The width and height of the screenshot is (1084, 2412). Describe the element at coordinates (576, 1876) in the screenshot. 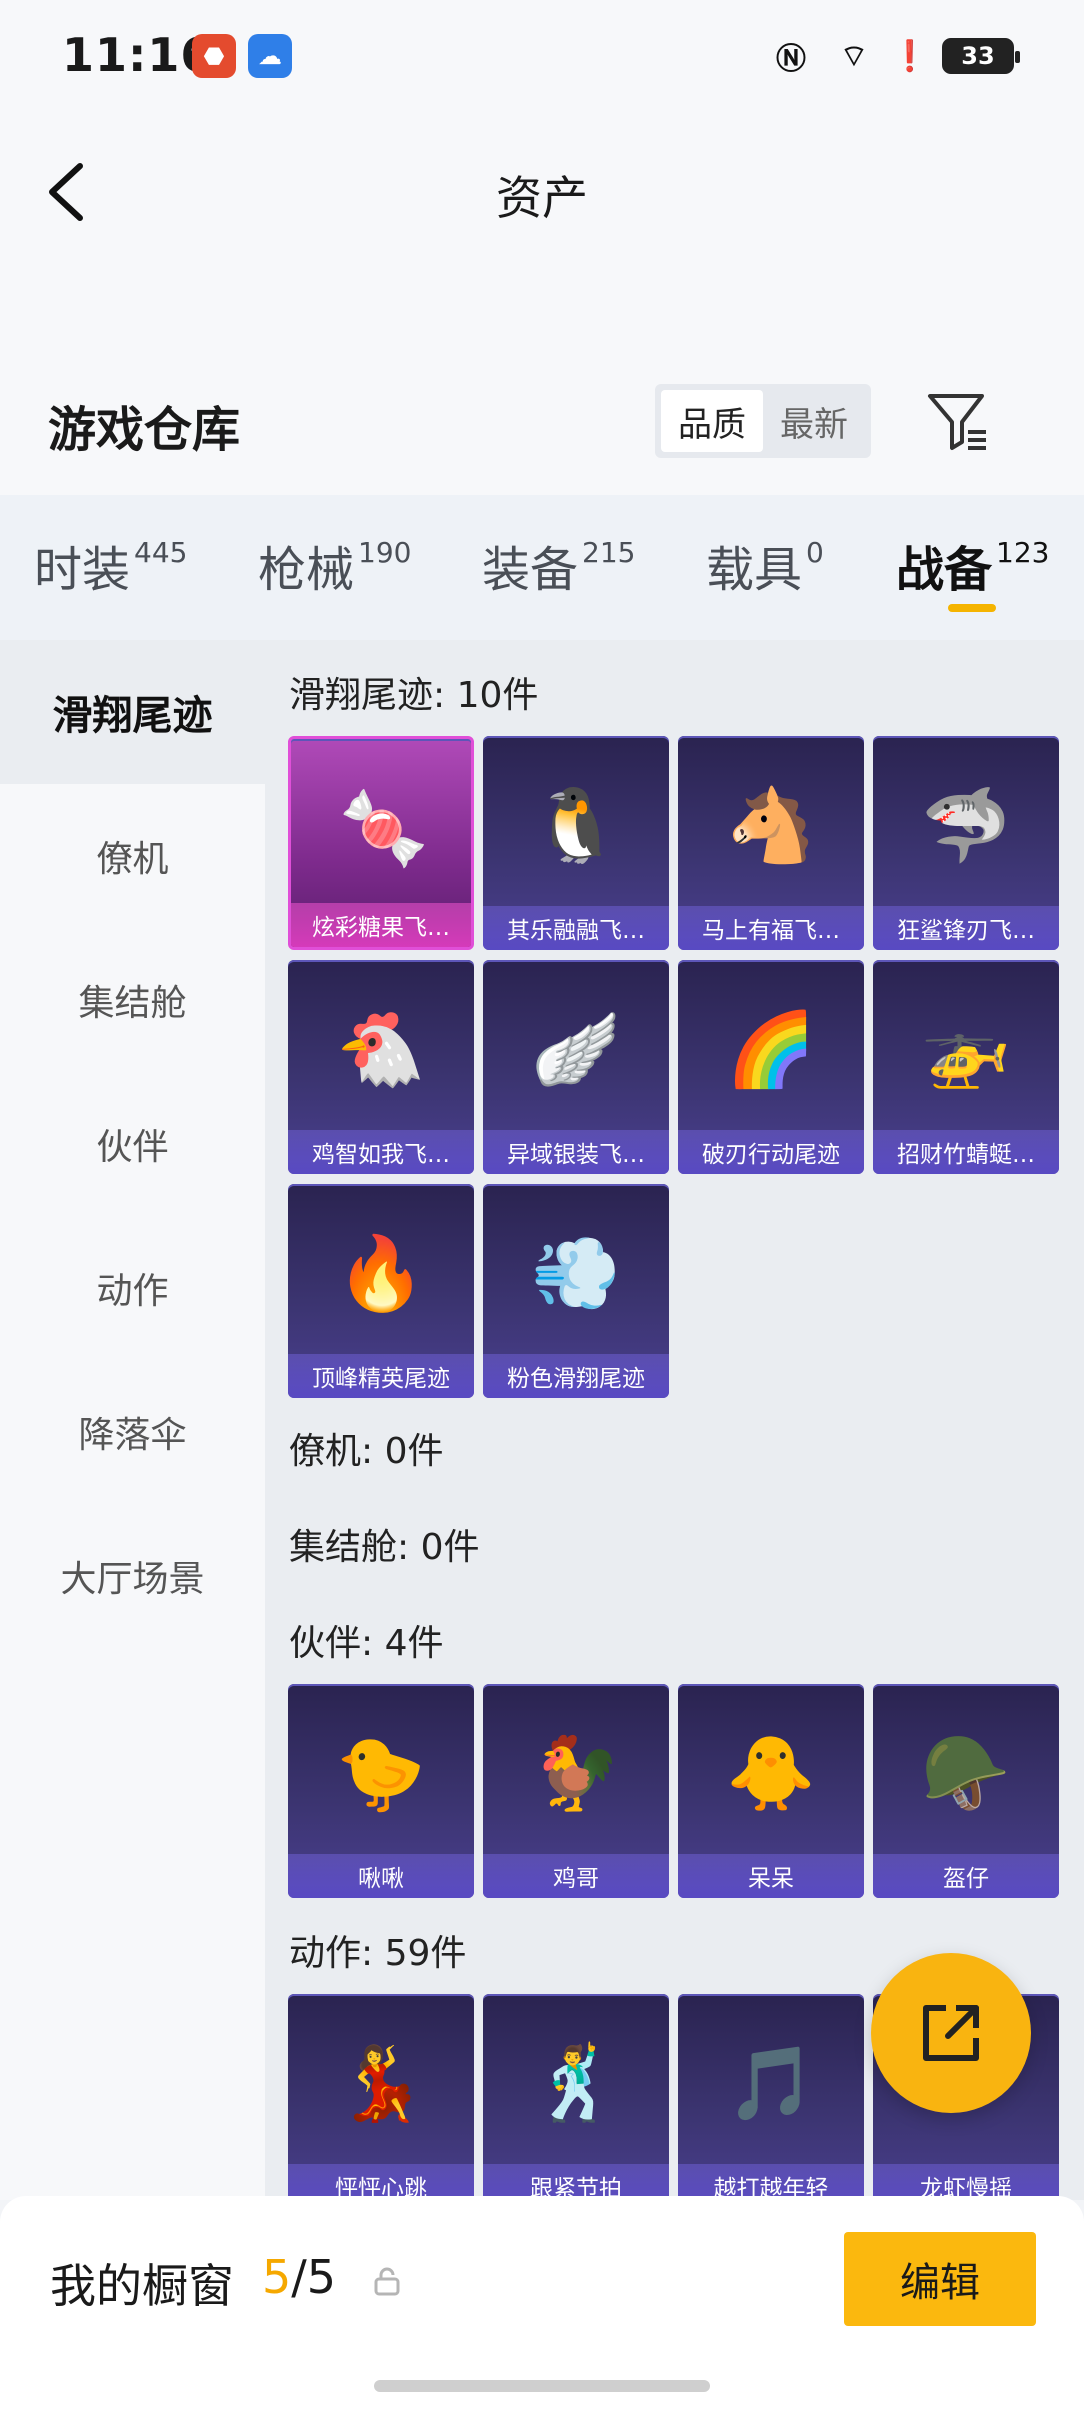

I see `item-label: 鸡哥` at that location.